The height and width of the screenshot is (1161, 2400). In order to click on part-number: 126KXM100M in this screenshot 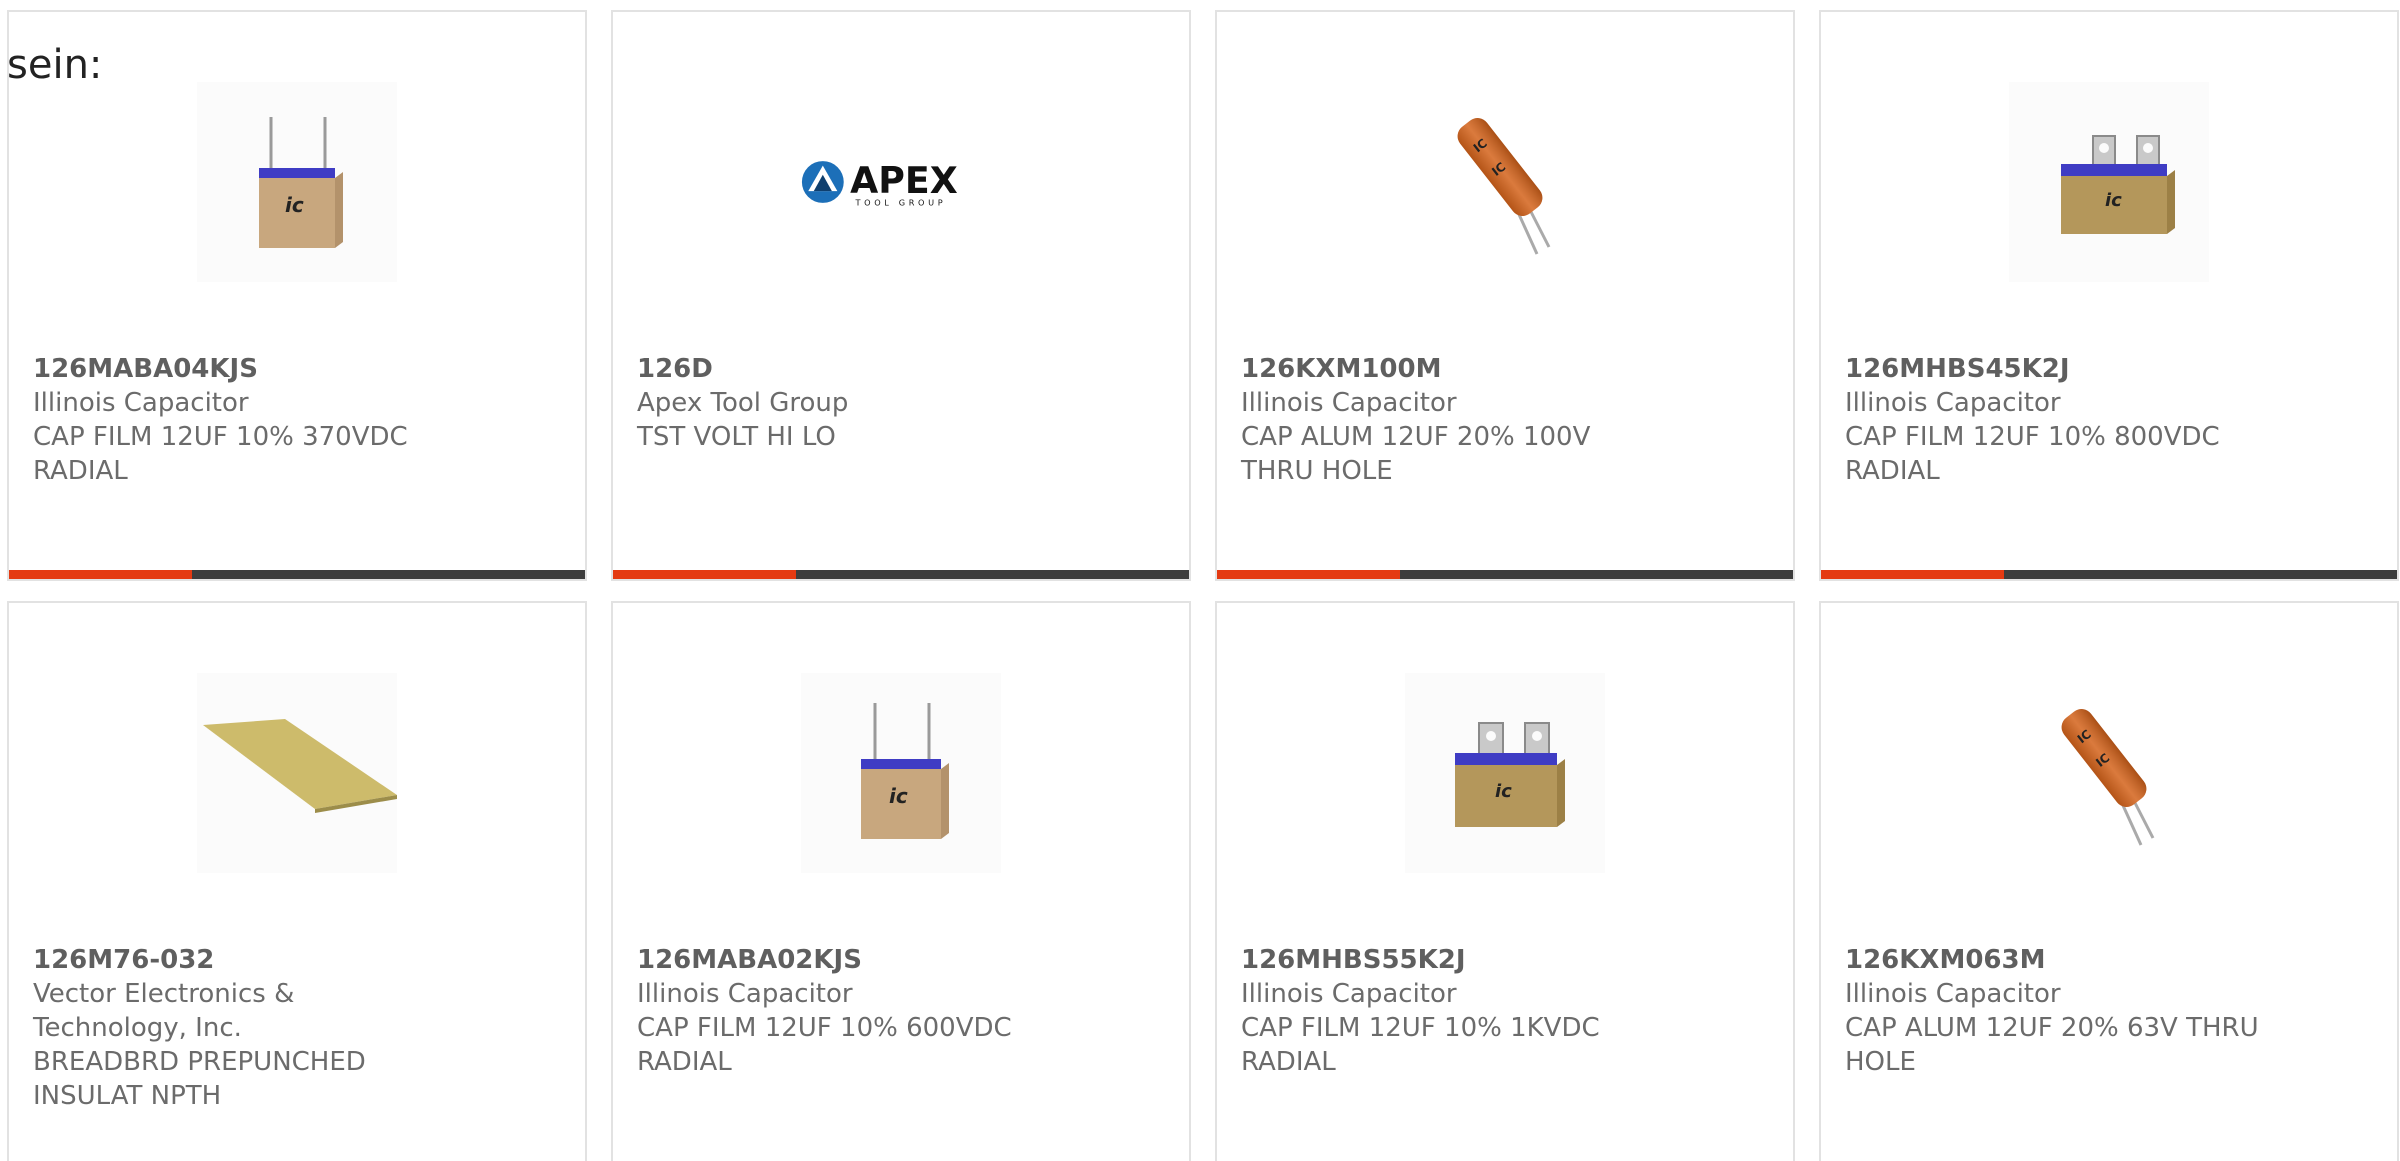, I will do `click(1451, 369)`.